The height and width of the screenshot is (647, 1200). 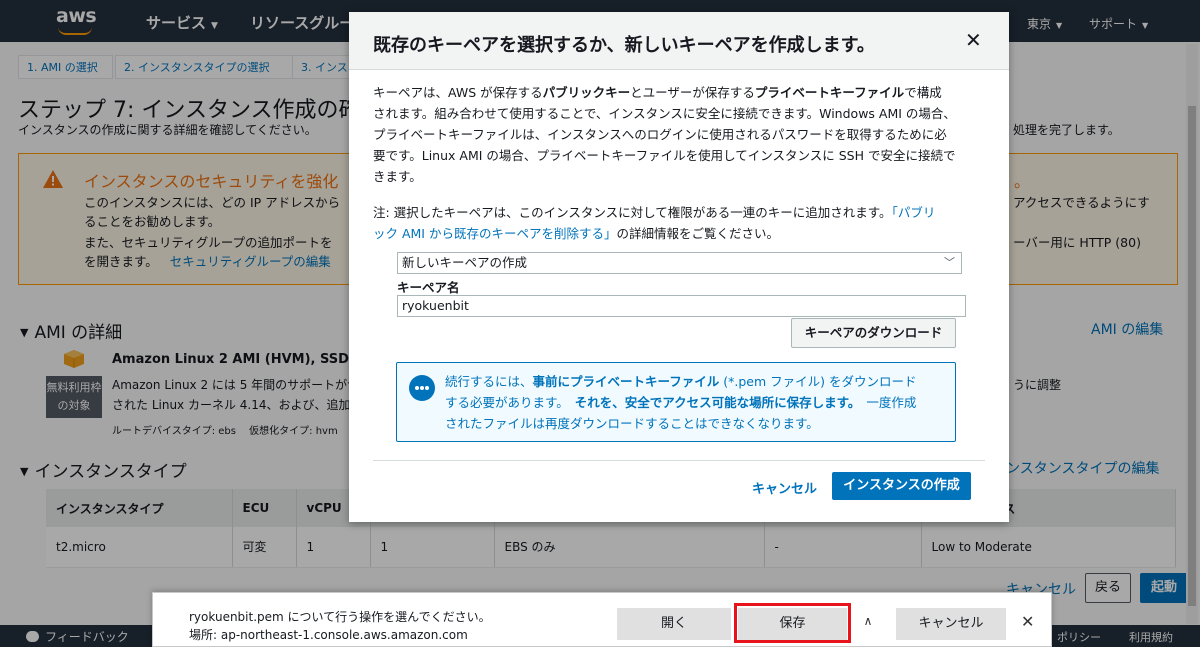 What do you see at coordinates (586, 92) in the screenshot?
I see `text-bold: パブリックキー` at bounding box center [586, 92].